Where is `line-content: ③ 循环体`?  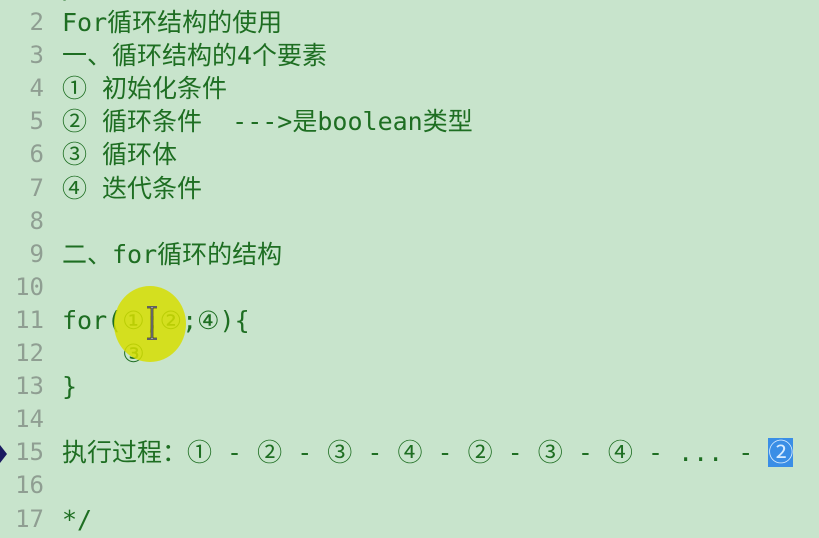
line-content: ③ 循环体 is located at coordinates (120, 155).